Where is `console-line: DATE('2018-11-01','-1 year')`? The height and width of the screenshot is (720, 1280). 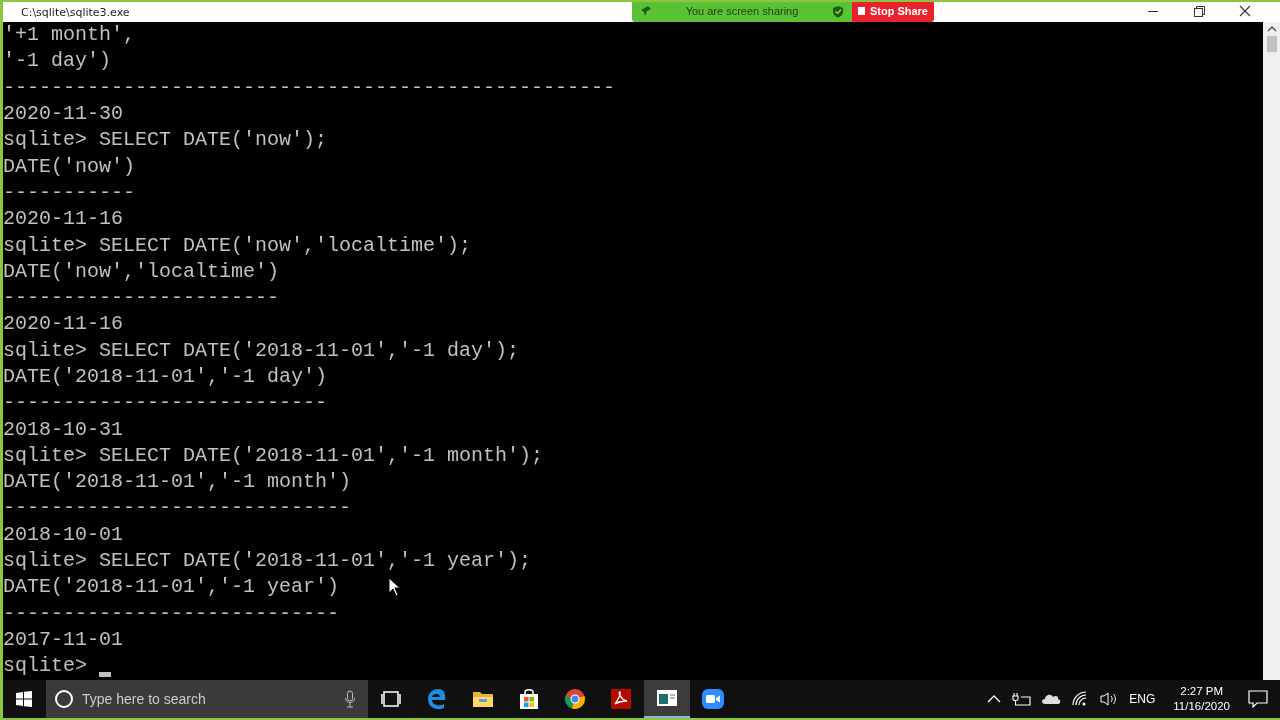
console-line: DATE('2018-11-01','-1 year') is located at coordinates (171, 587).